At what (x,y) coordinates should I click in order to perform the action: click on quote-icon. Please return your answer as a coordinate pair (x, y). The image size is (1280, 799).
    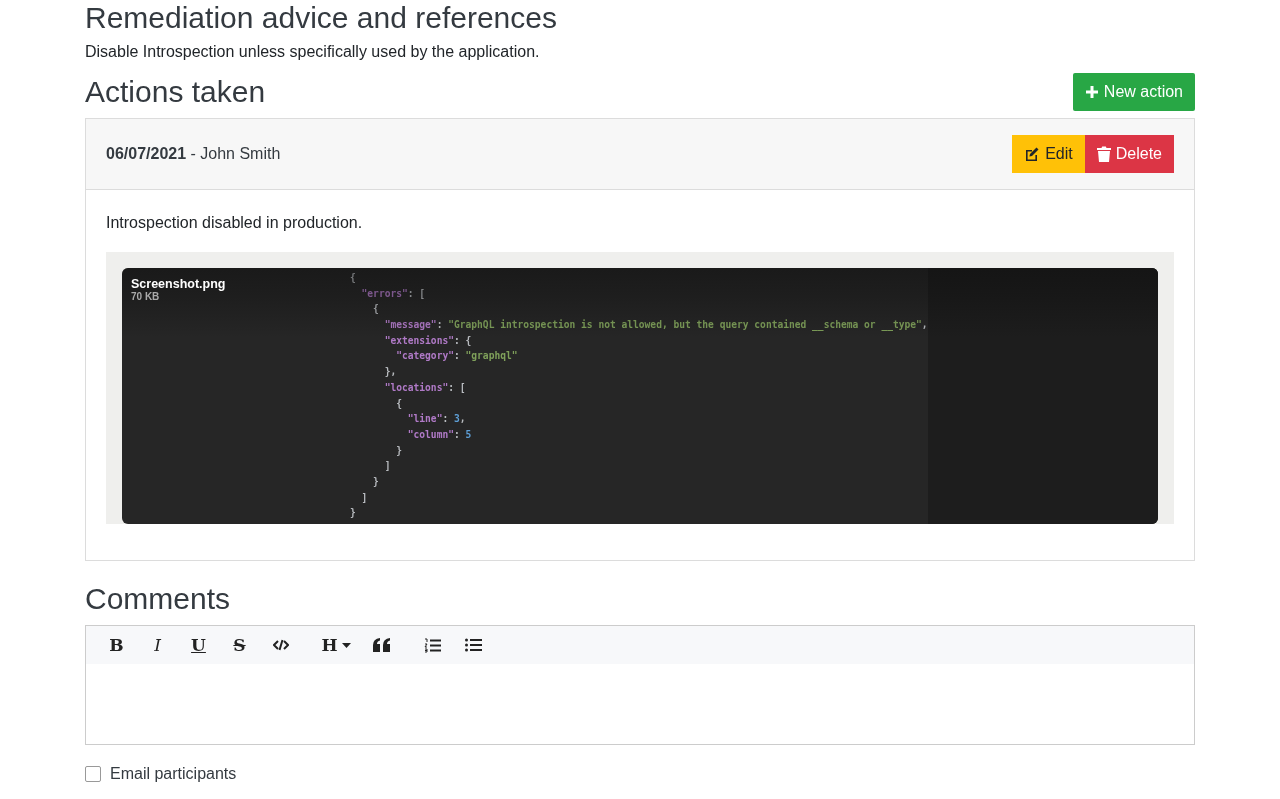
    Looking at the image, I should click on (381, 645).